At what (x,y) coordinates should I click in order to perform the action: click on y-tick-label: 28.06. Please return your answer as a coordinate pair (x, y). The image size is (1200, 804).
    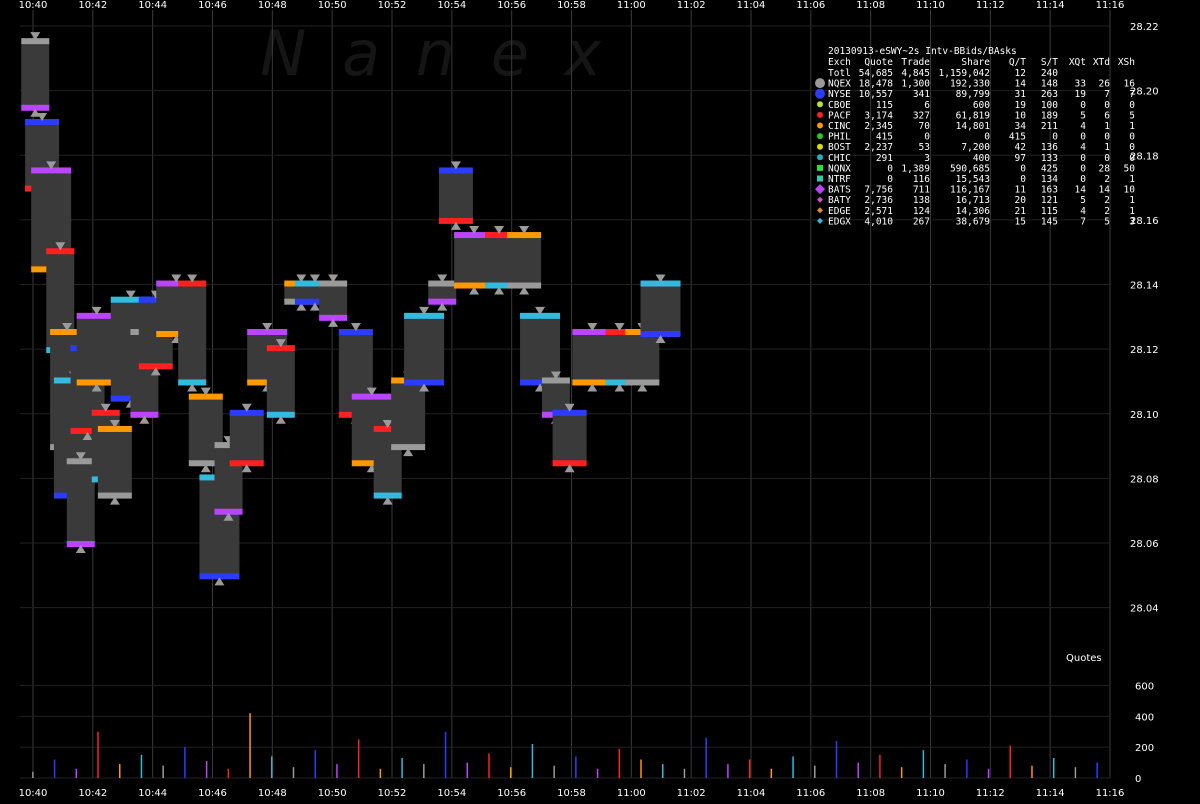
    Looking at the image, I should click on (1144, 544).